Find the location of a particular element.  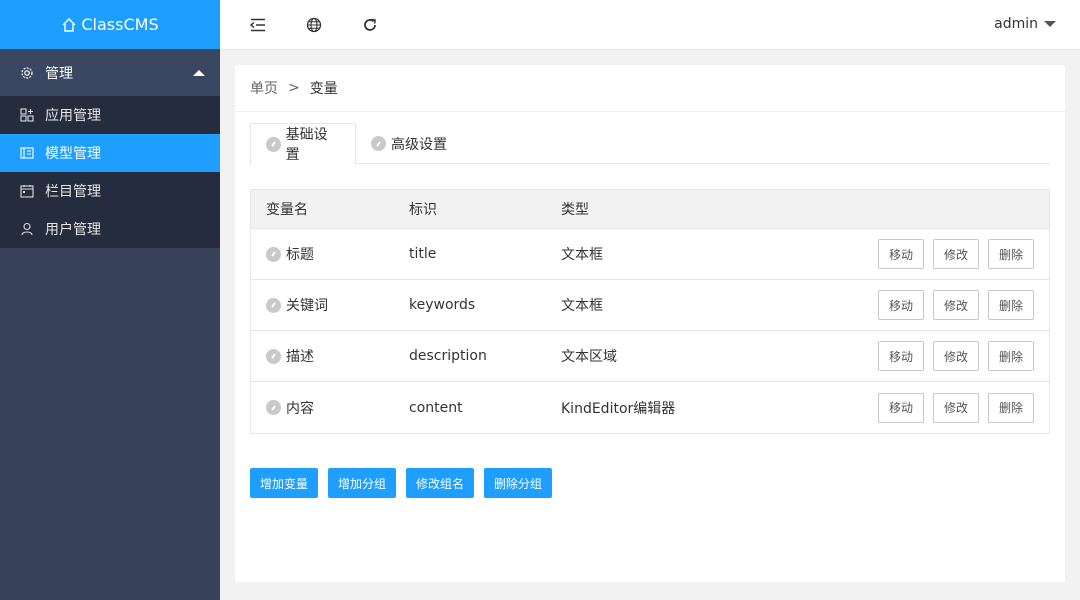

table-row: 标题 title 文本框 移动 修改 删除 is located at coordinates (650, 254).